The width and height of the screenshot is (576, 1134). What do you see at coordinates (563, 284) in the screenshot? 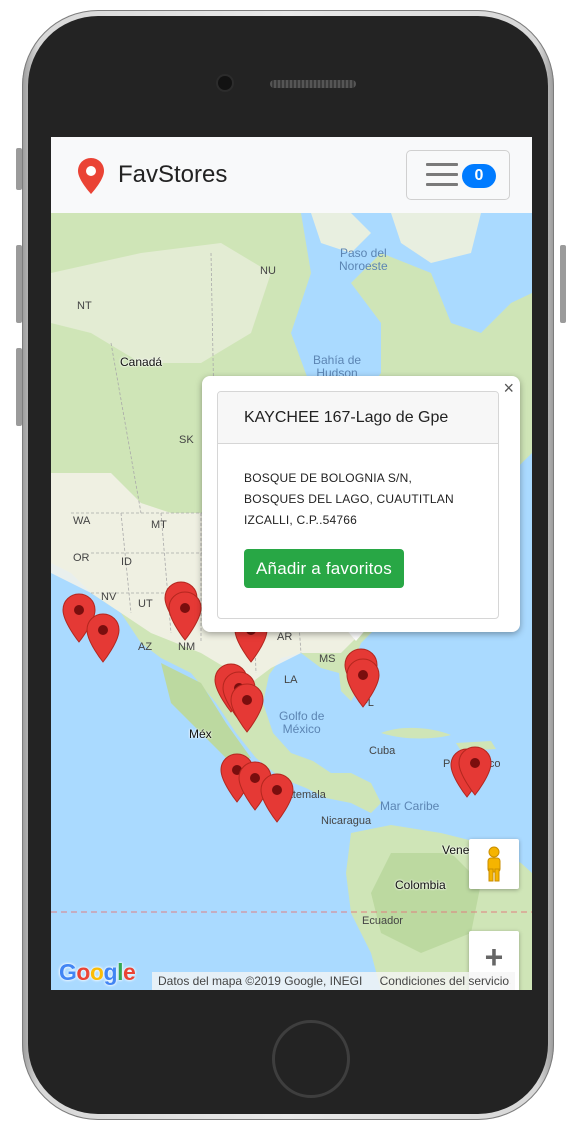
I see `power-button` at bounding box center [563, 284].